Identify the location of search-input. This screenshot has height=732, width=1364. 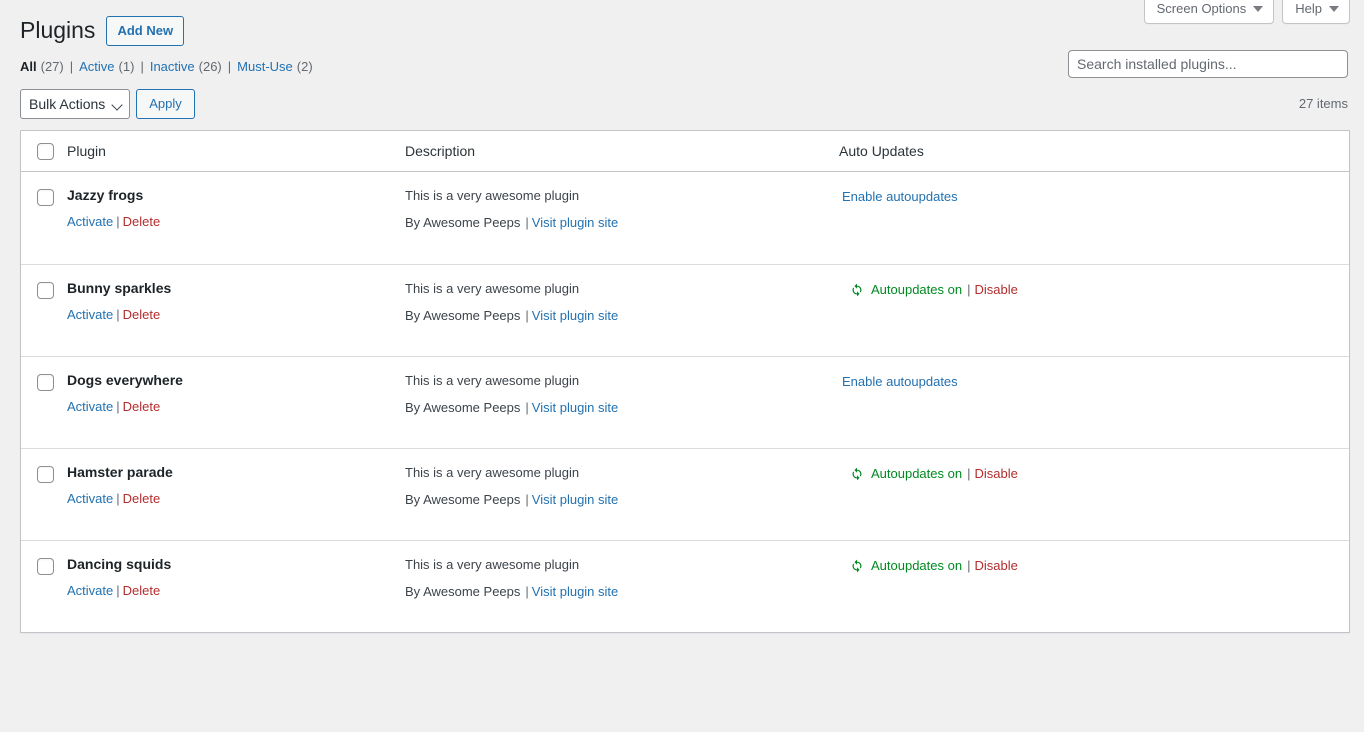
(1208, 64).